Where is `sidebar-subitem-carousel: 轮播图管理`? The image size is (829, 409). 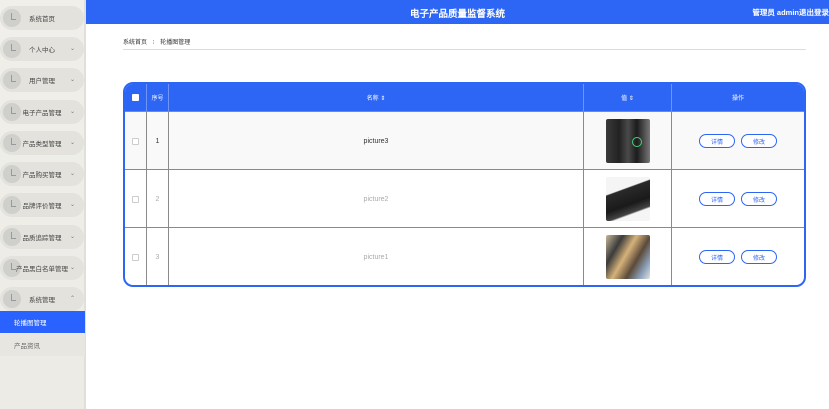 sidebar-subitem-carousel: 轮播图管理 is located at coordinates (42, 322).